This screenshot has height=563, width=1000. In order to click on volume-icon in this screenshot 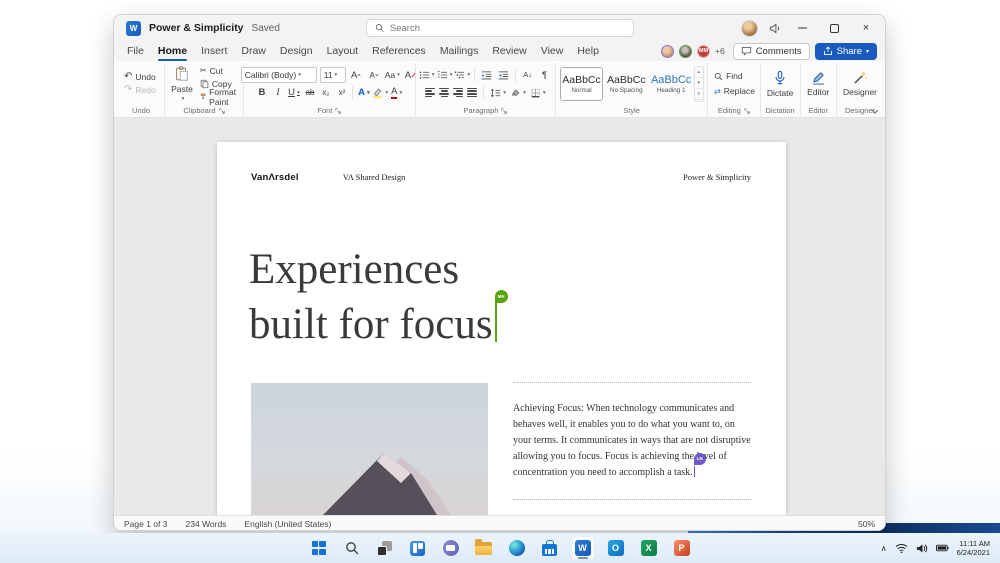, I will do `click(922, 548)`.